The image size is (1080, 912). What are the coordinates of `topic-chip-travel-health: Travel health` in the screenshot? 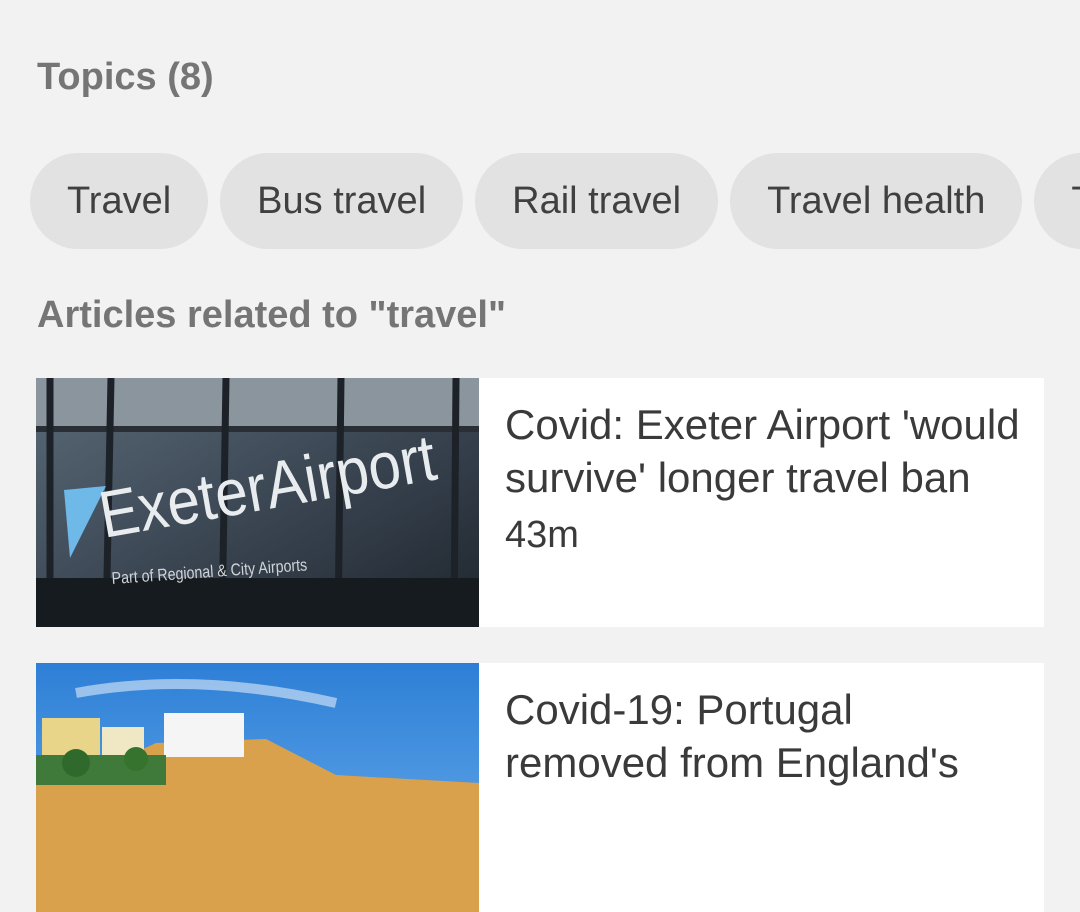 It's located at (876, 201).